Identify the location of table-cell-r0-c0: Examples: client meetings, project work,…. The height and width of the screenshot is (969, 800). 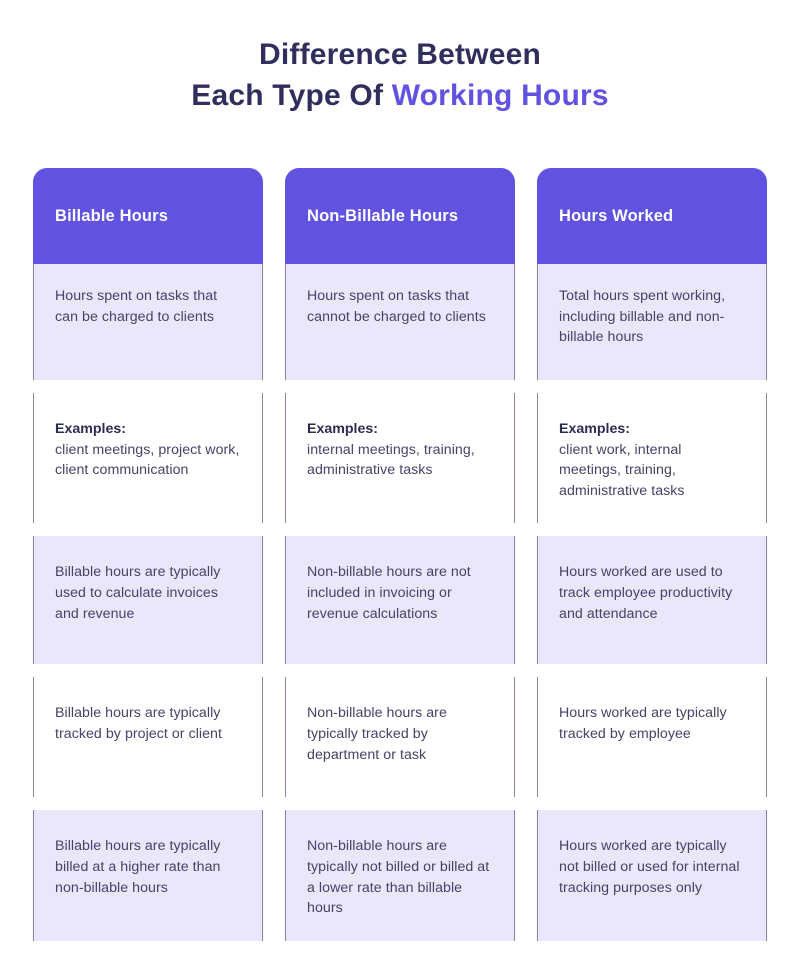
(148, 458).